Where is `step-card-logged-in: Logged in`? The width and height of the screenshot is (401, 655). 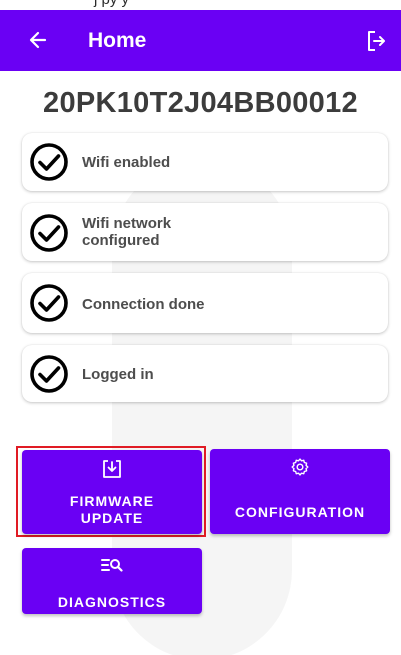 step-card-logged-in: Logged in is located at coordinates (205, 373).